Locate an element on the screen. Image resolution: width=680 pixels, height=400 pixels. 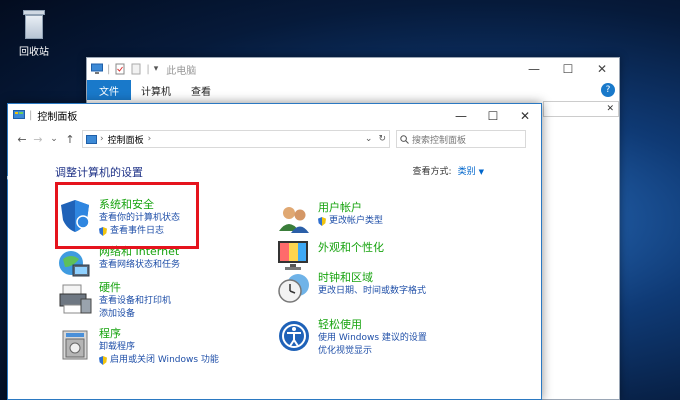
category-user-accounts: 用户帐户 更改帐户类型 is located at coordinates (329, 219).